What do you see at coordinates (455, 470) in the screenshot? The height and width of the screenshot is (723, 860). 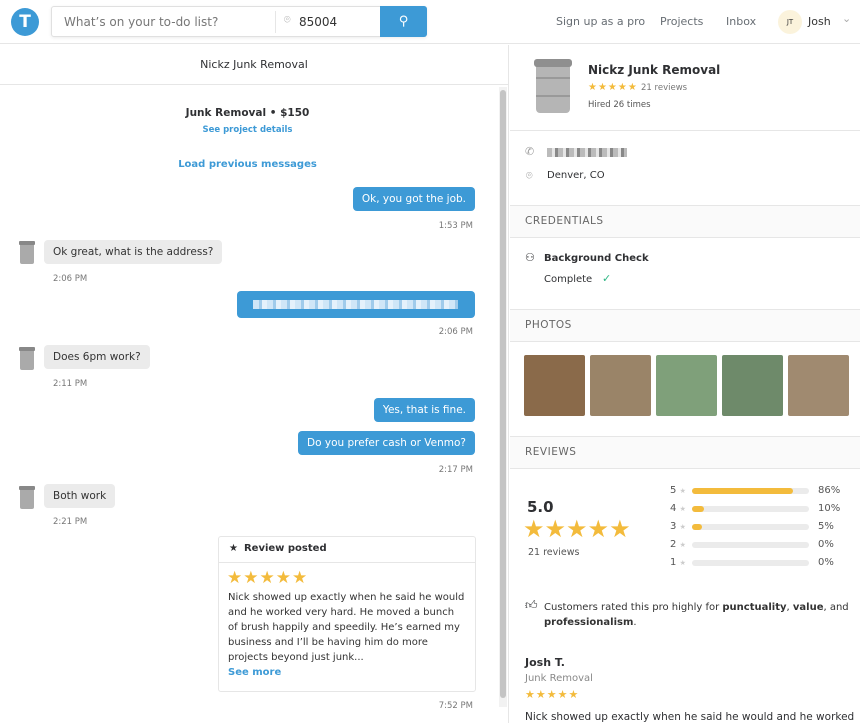 I see `message-time: 2:17 PM` at bounding box center [455, 470].